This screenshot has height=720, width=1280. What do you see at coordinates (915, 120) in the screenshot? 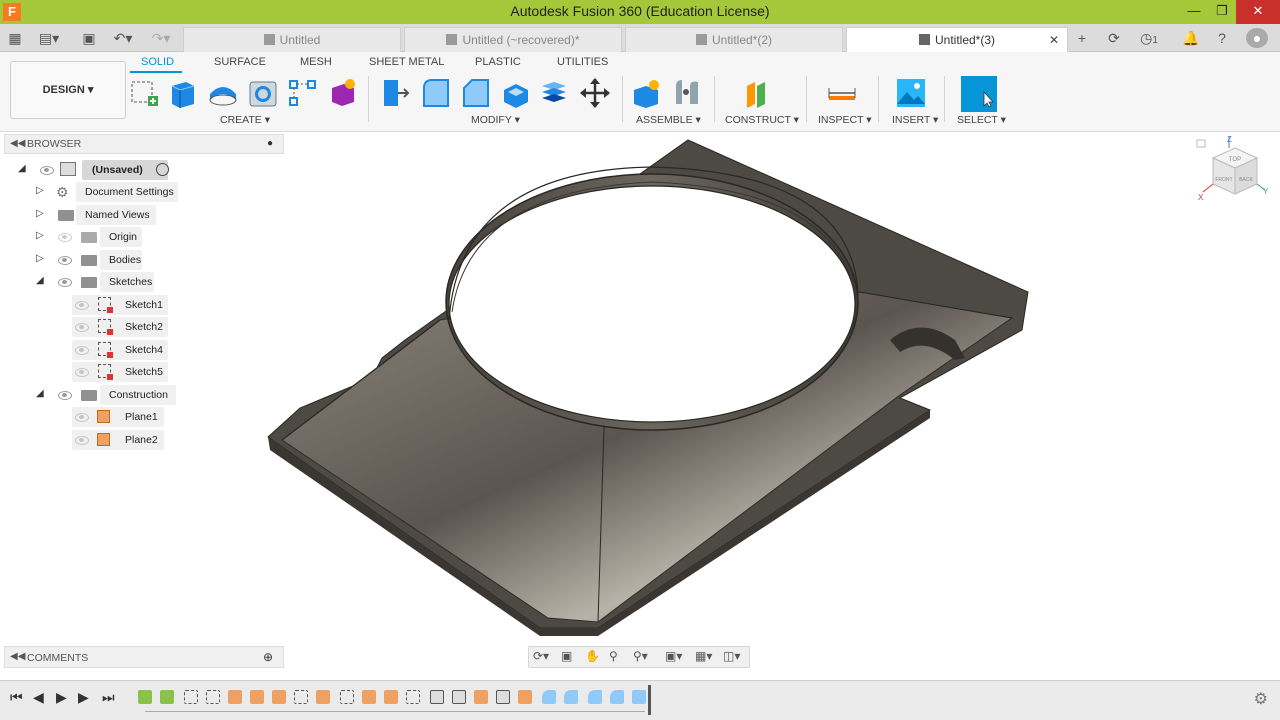
I see `insert-group-label: INSERT ▾` at bounding box center [915, 120].